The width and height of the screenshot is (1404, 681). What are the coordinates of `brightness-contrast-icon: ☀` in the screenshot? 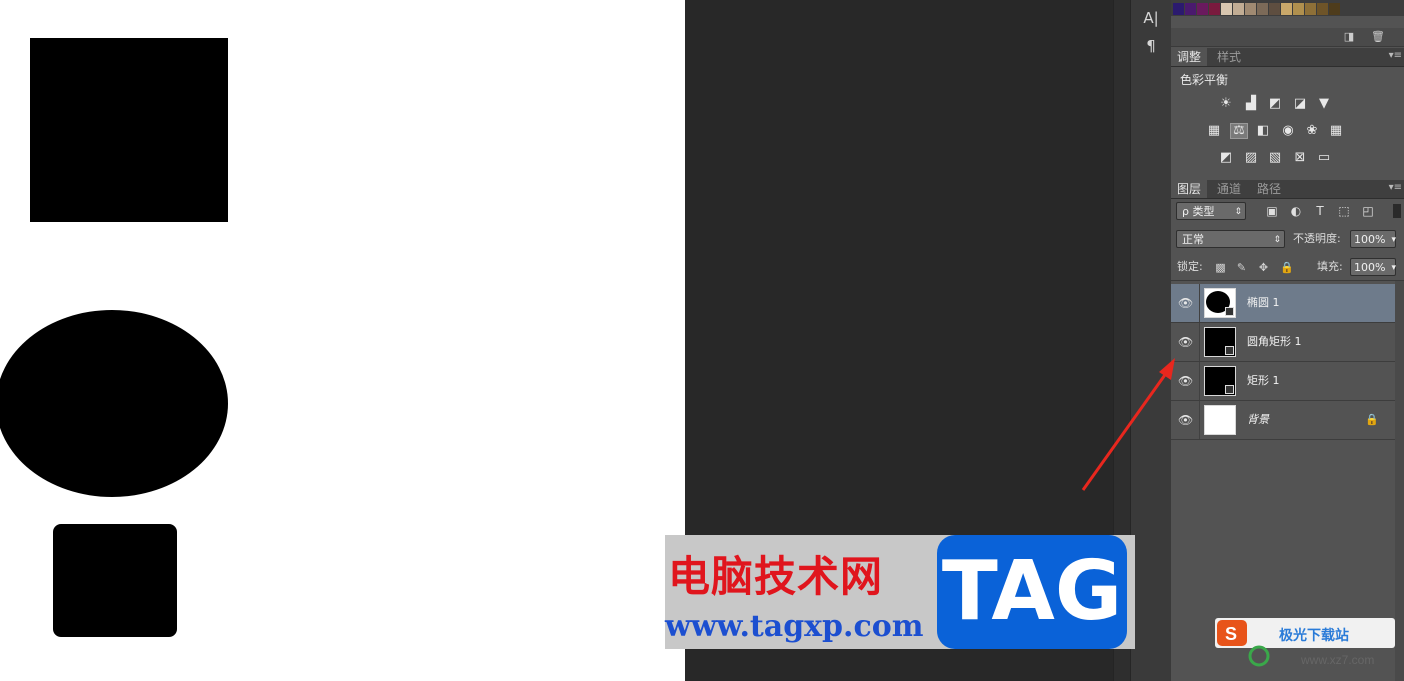 It's located at (1226, 104).